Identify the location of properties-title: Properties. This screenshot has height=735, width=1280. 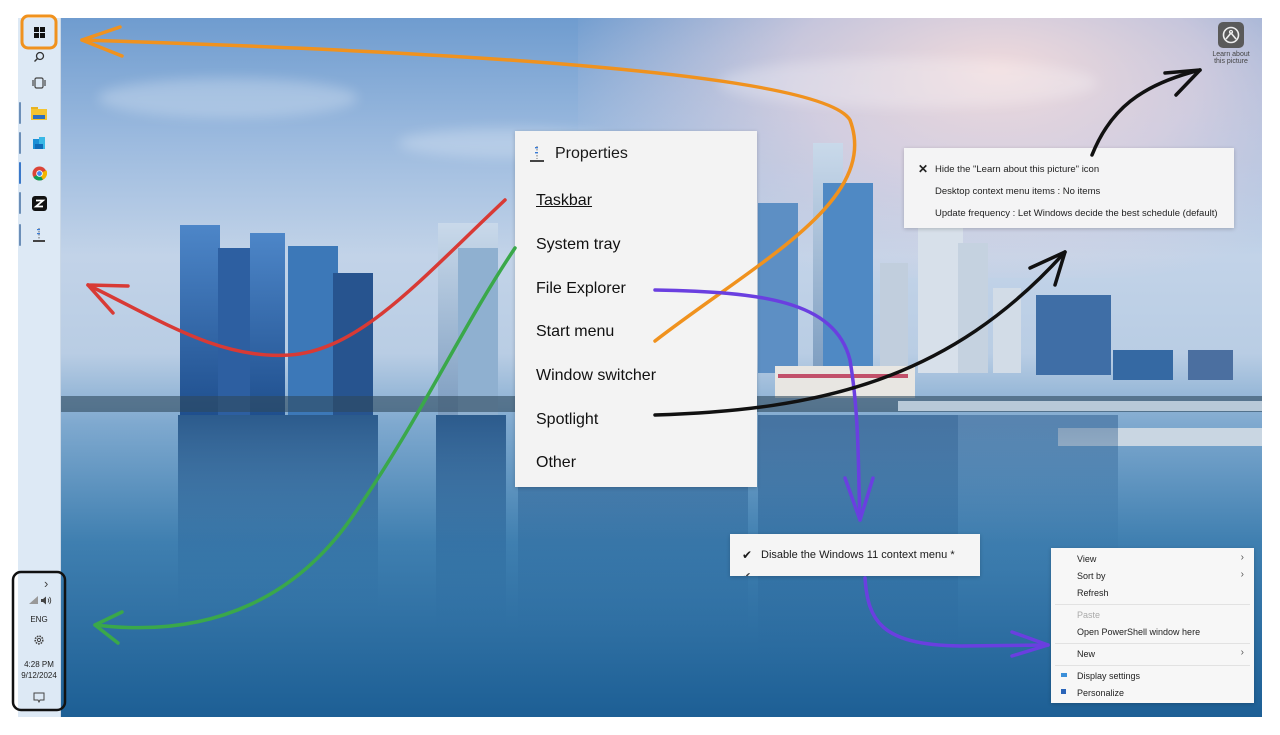
(591, 153).